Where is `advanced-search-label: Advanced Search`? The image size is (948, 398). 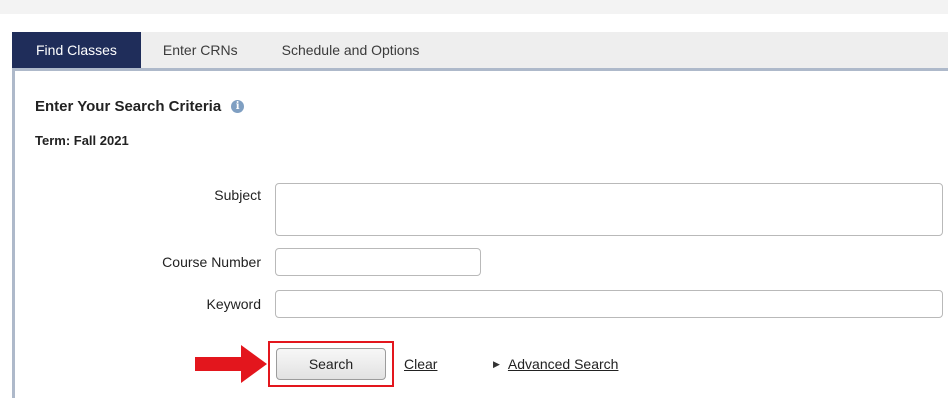
advanced-search-label: Advanced Search is located at coordinates (563, 364).